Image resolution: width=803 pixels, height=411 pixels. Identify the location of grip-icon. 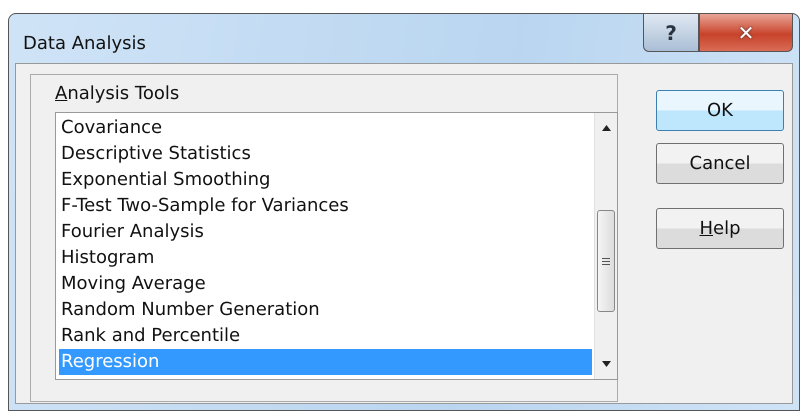
(606, 261).